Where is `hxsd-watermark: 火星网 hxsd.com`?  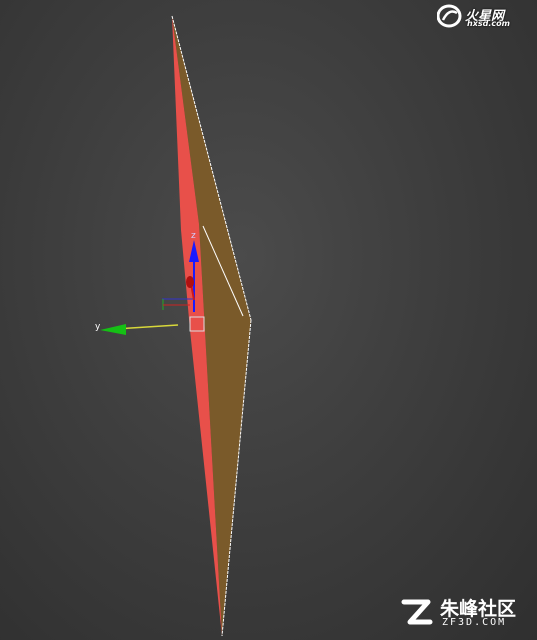 hxsd-watermark: 火星网 hxsd.com is located at coordinates (485, 17).